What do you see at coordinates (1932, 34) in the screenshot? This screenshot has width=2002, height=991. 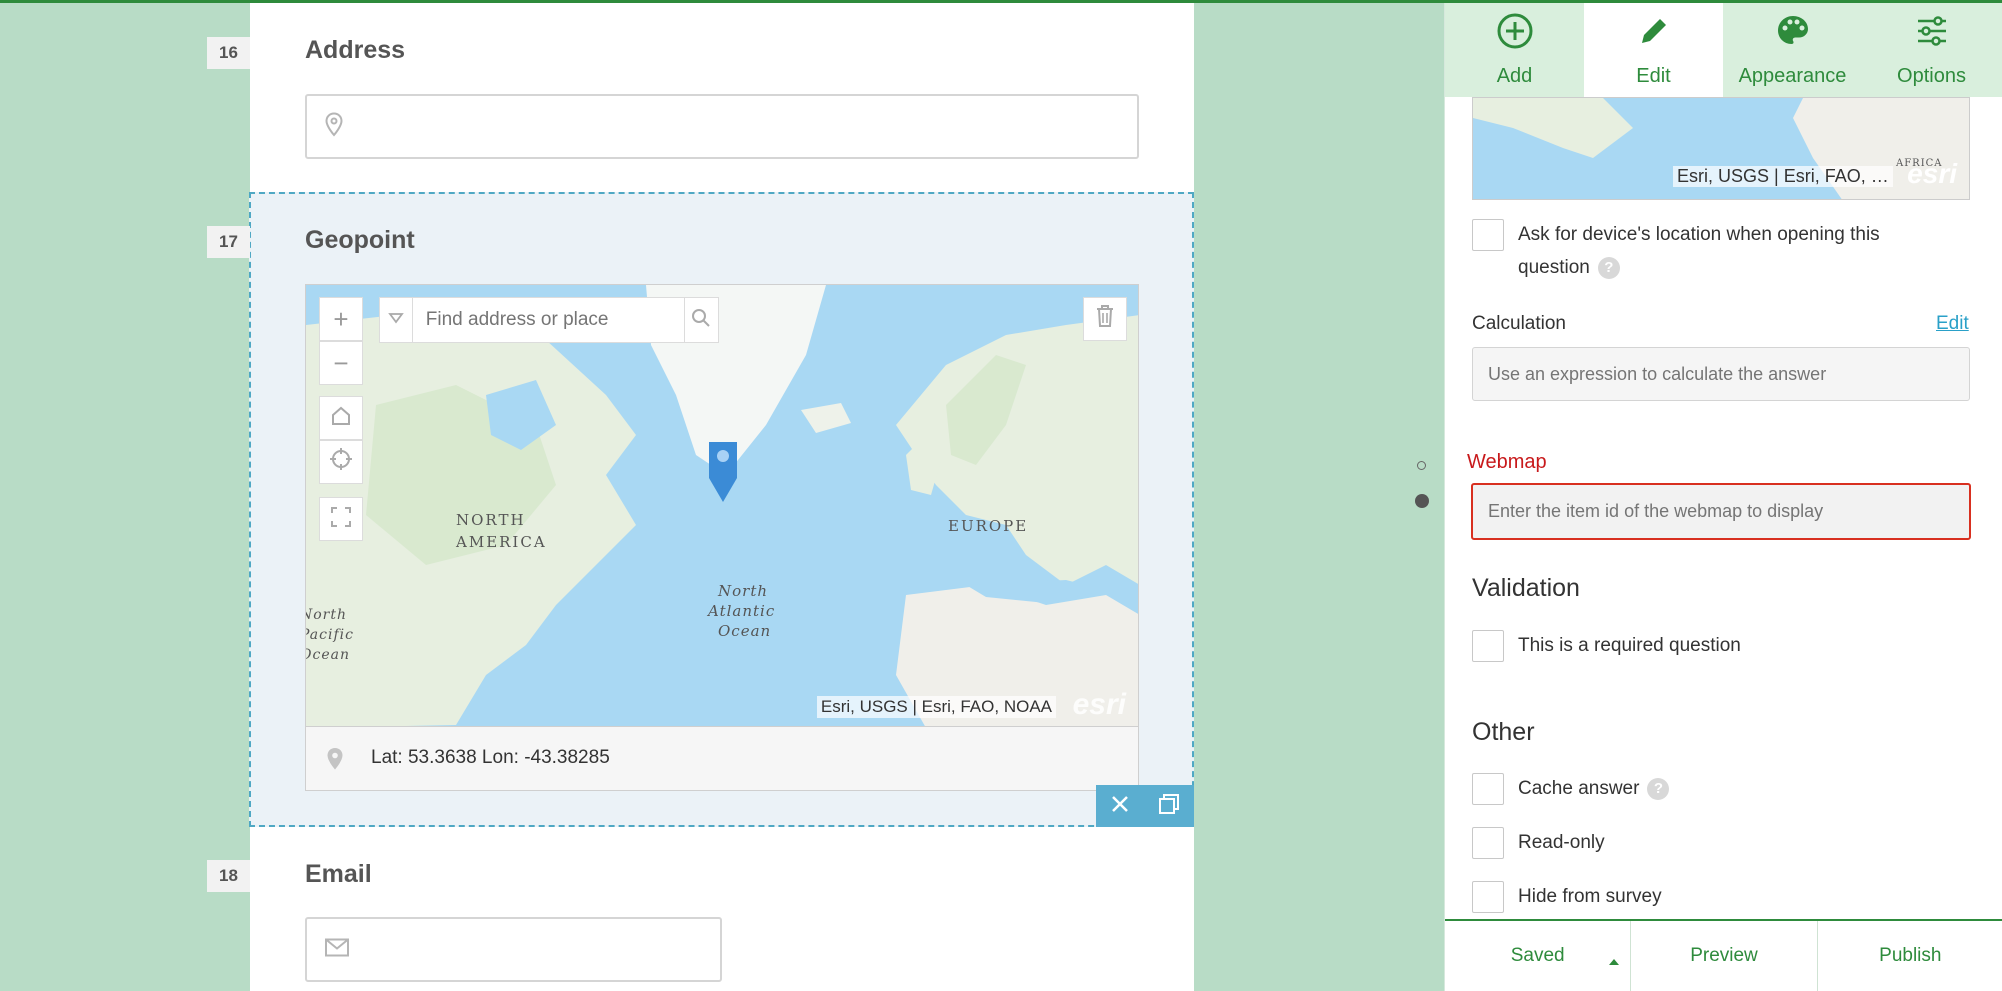 I see `sliders-icon` at bounding box center [1932, 34].